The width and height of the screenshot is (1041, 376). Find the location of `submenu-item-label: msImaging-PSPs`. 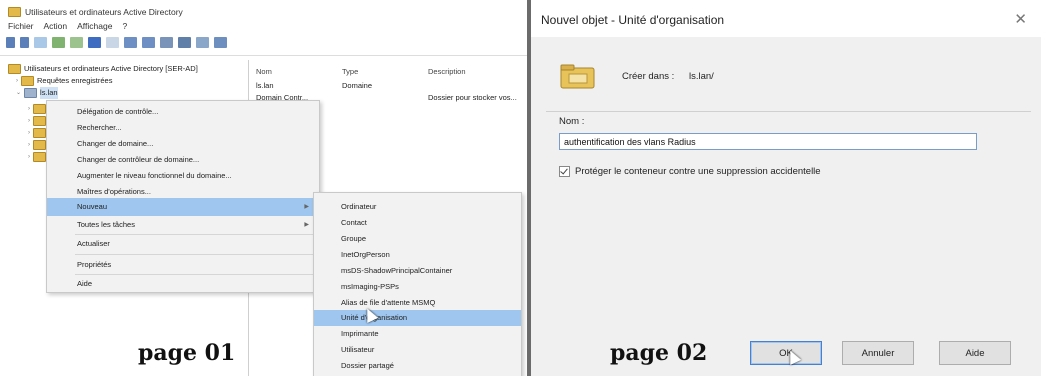

submenu-item-label: msImaging-PSPs is located at coordinates (370, 286).